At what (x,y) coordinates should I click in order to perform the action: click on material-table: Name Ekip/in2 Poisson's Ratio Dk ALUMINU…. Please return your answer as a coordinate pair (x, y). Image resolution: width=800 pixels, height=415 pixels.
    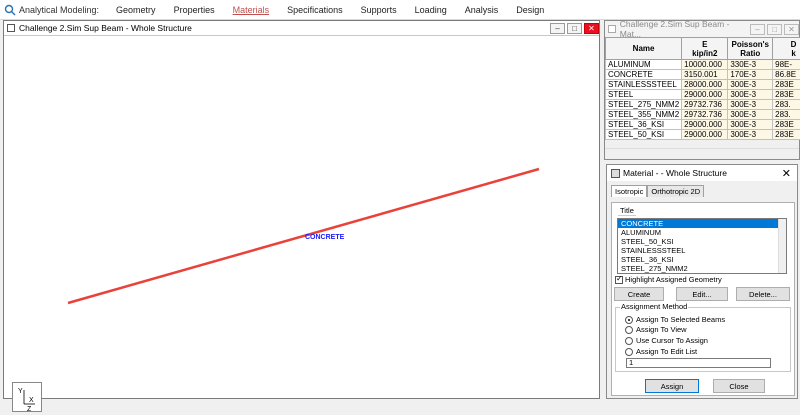
    Looking at the image, I should click on (702, 88).